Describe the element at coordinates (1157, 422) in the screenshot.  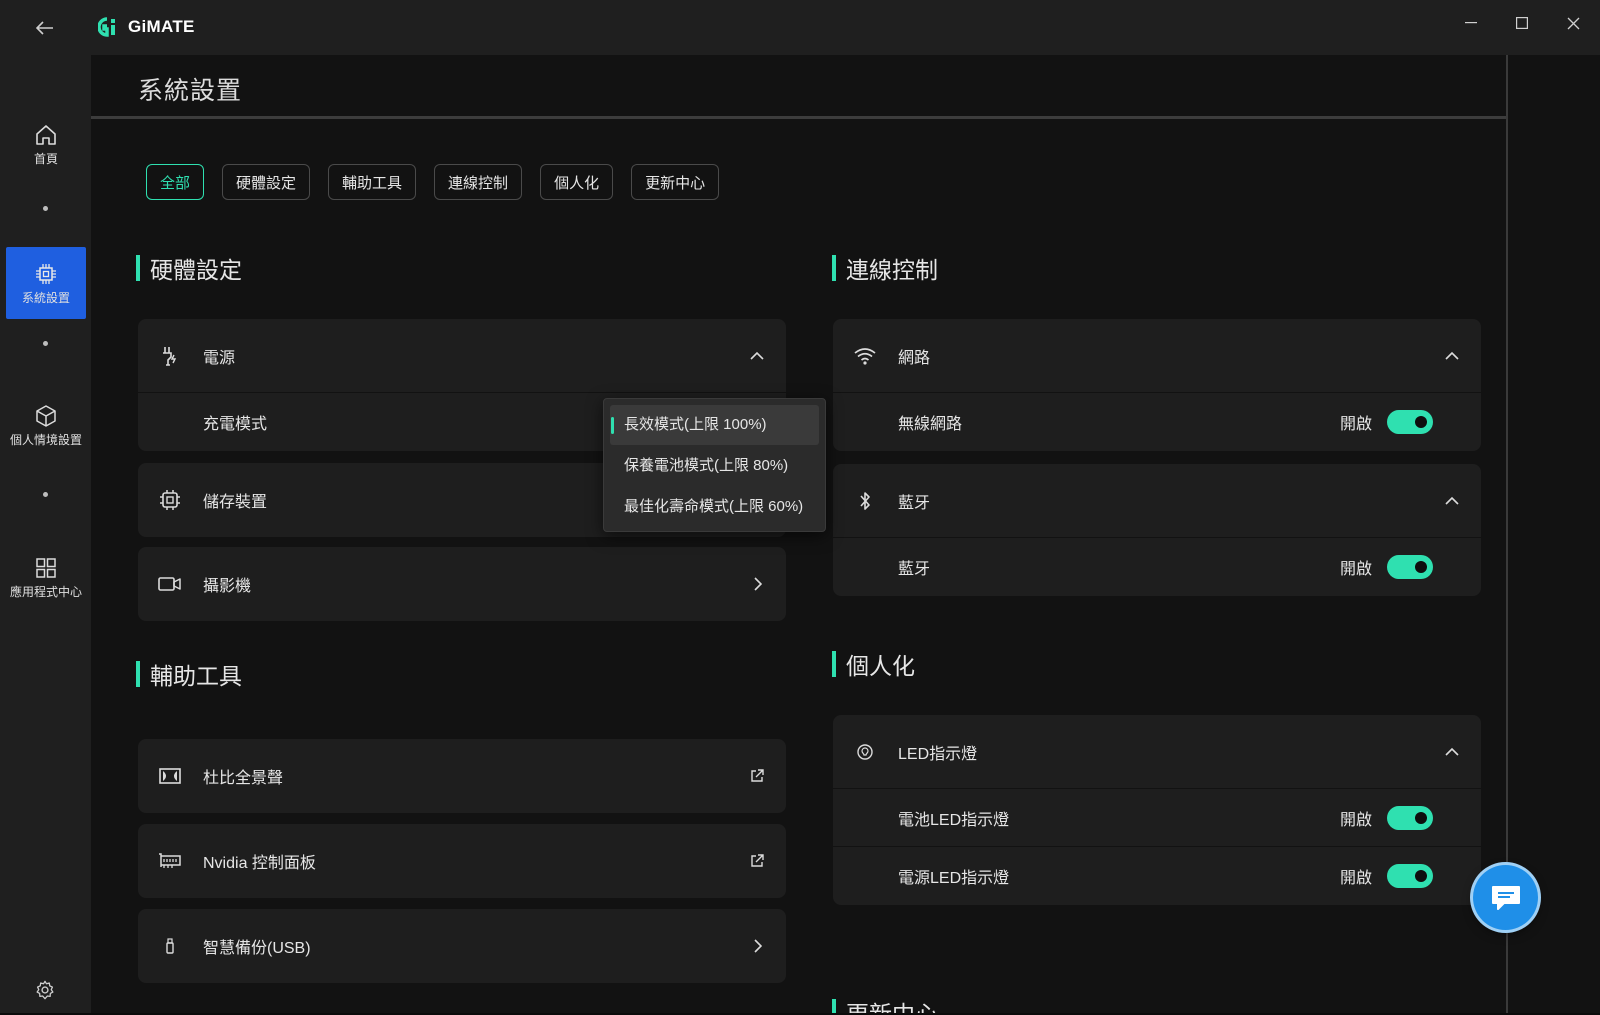
I see `wifi-row: 無線網路 開啟` at that location.